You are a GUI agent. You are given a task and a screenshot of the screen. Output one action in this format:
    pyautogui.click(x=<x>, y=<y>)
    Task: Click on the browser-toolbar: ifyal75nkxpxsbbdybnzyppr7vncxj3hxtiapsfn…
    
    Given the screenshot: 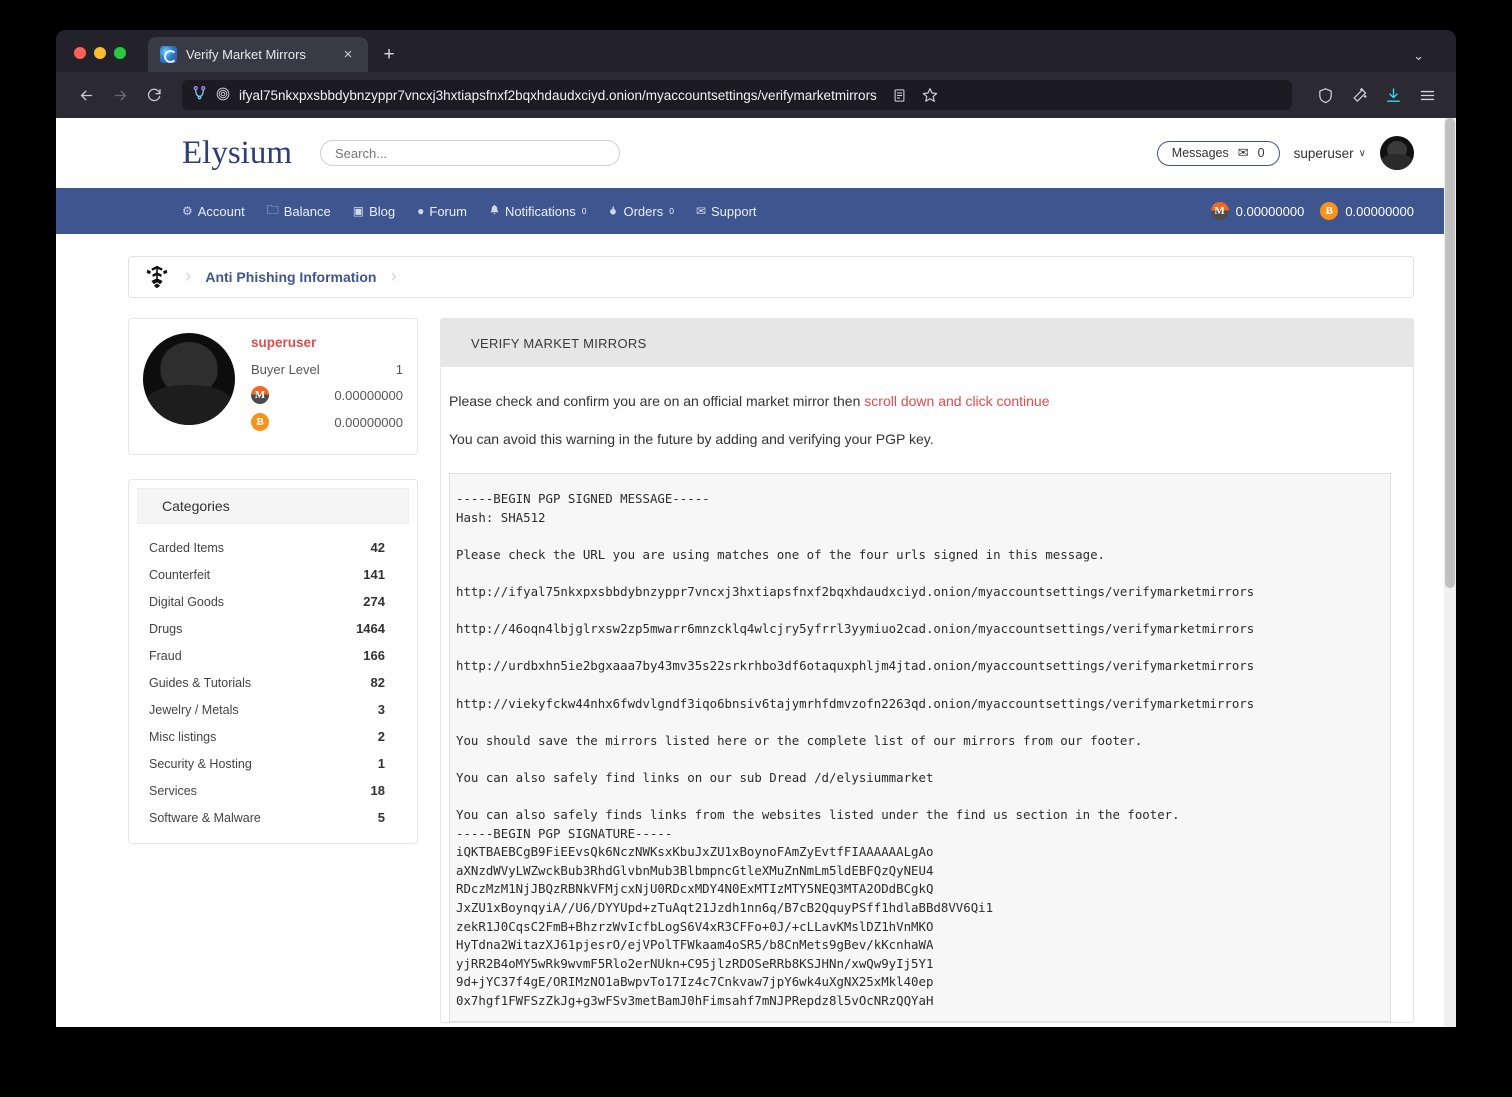 What is the action you would take?
    pyautogui.click(x=756, y=95)
    